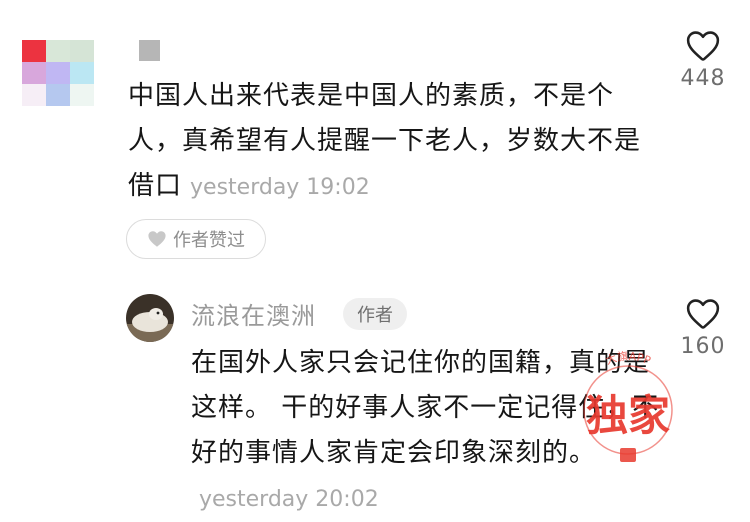 The image size is (750, 522). Describe the element at coordinates (157, 239) in the screenshot. I see `heart-filled-icon` at that location.